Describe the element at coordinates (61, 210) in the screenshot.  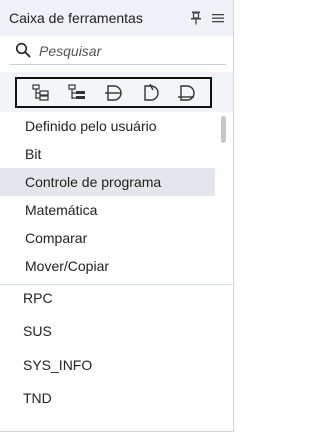
I see `category-label: Matemática` at that location.